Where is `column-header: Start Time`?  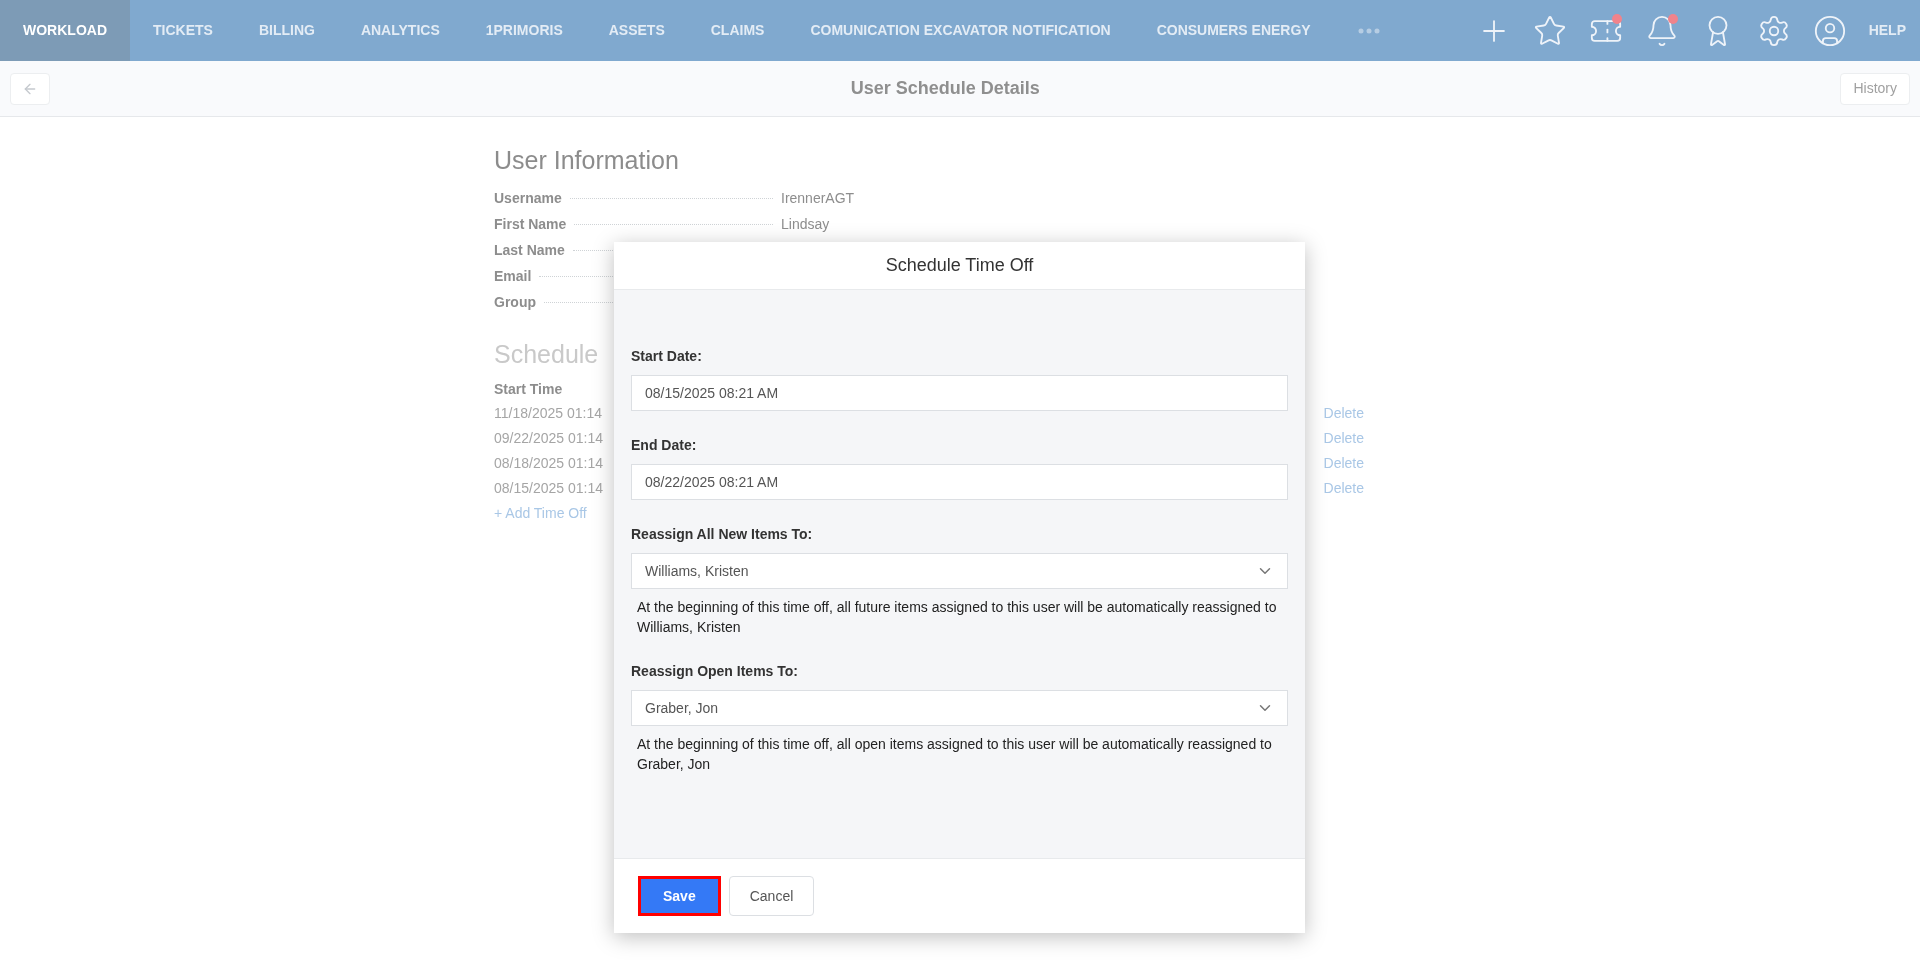 column-header: Start Time is located at coordinates (528, 389).